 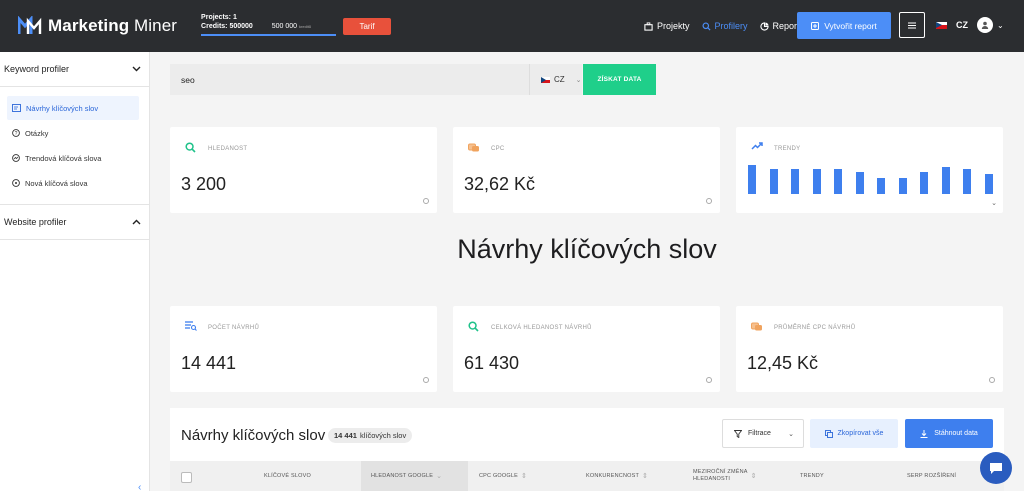 What do you see at coordinates (16, 183) in the screenshot?
I see `new-icon` at bounding box center [16, 183].